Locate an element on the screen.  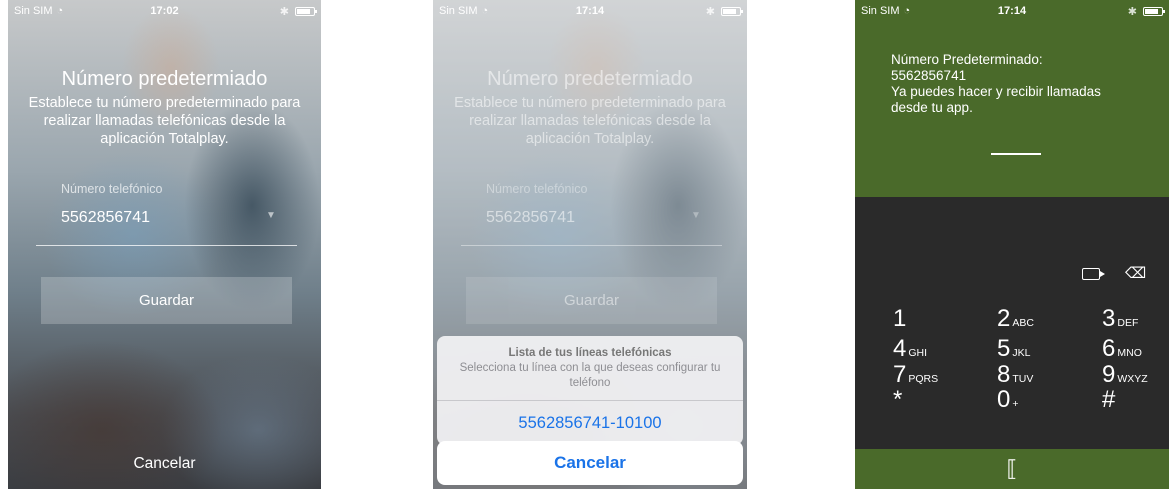
dial-key: 4 GHI is located at coordinates (910, 349).